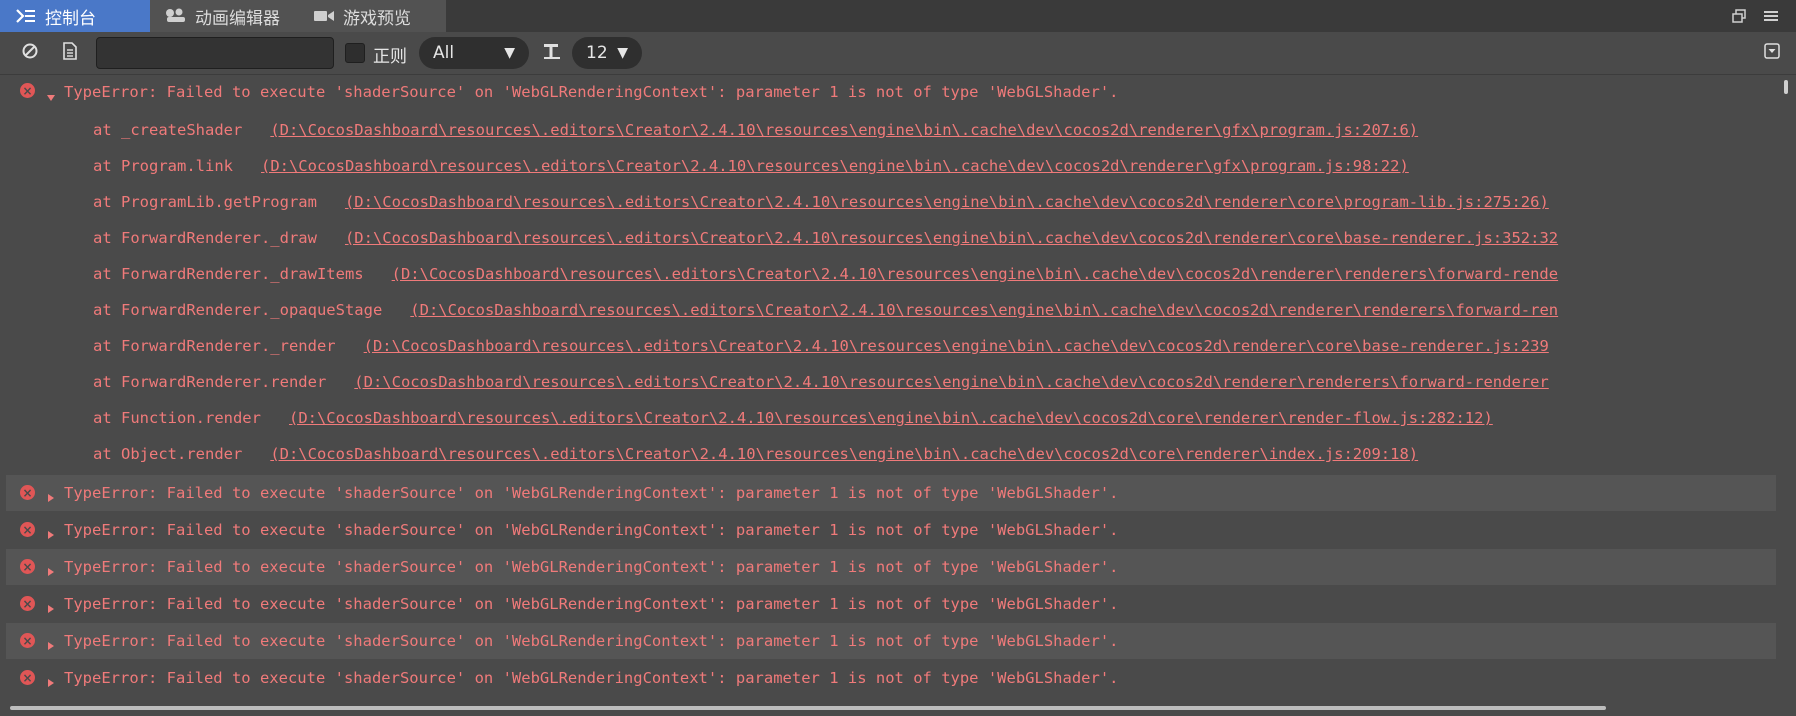  What do you see at coordinates (205, 238) in the screenshot?
I see `stack-frame-function: at ForwardRenderer._draw` at bounding box center [205, 238].